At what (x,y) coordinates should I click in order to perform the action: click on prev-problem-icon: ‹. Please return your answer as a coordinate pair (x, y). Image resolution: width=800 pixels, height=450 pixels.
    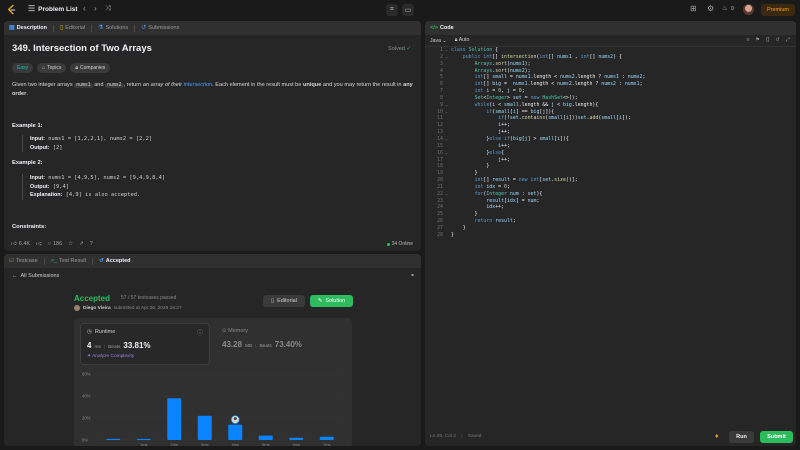
    Looking at the image, I should click on (84, 9).